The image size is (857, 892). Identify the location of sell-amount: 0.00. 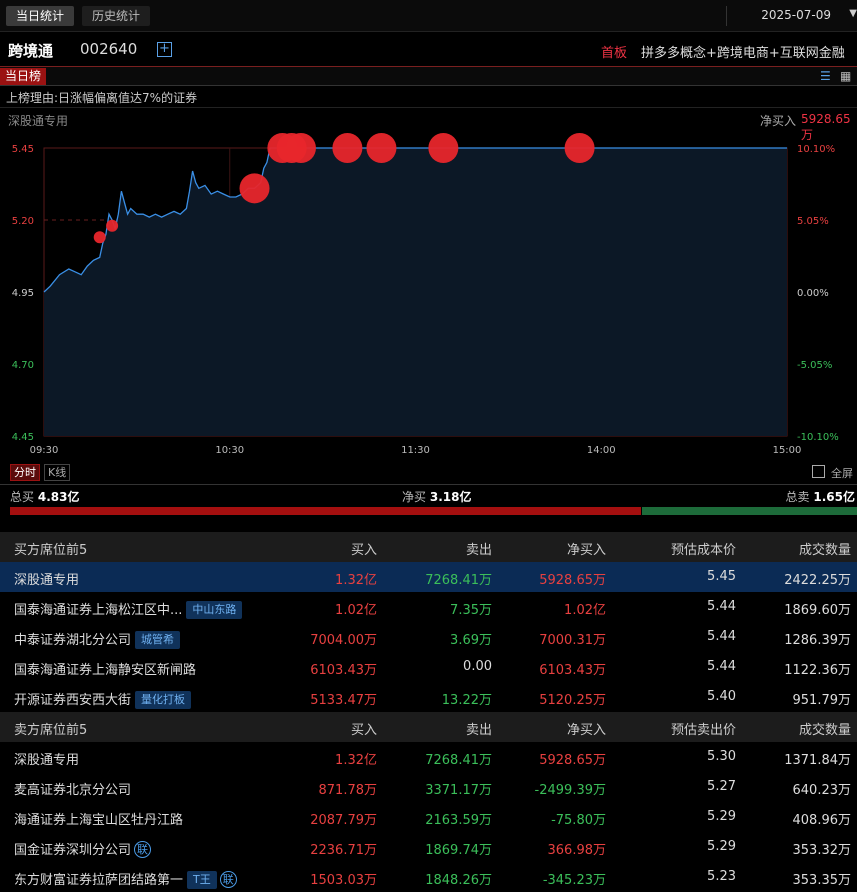
(477, 666).